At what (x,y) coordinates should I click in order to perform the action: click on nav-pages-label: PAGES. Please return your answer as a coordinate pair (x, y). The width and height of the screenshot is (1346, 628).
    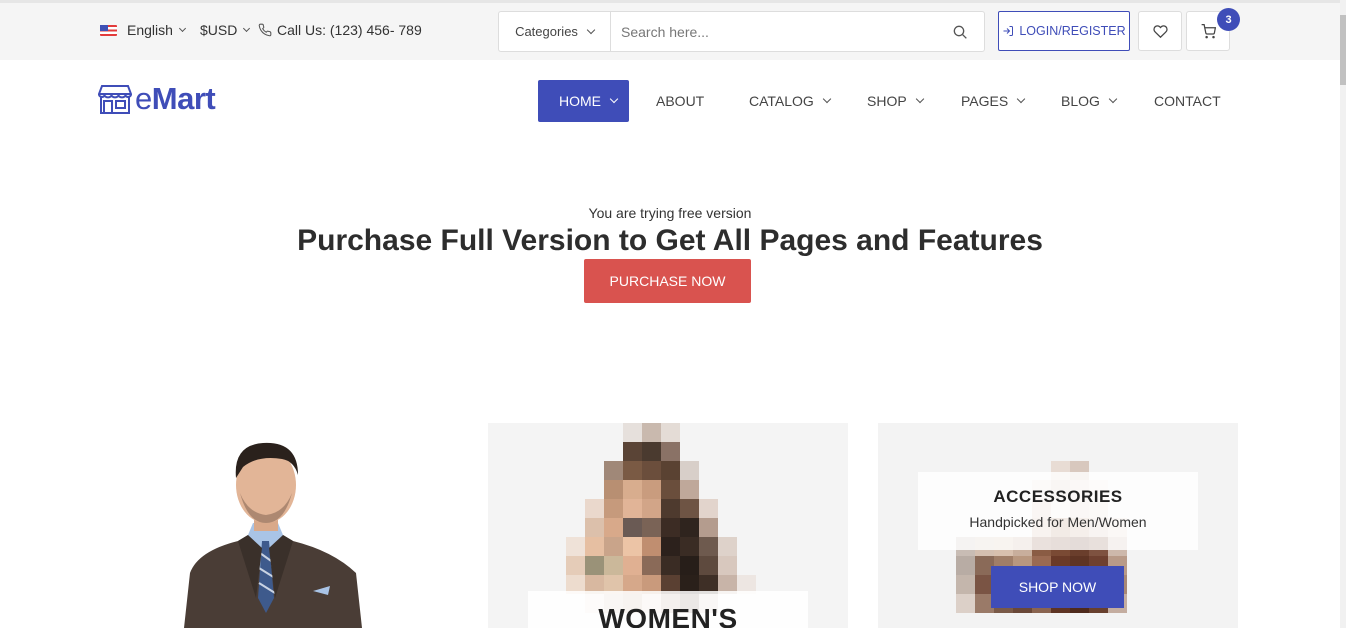
    Looking at the image, I should click on (985, 101).